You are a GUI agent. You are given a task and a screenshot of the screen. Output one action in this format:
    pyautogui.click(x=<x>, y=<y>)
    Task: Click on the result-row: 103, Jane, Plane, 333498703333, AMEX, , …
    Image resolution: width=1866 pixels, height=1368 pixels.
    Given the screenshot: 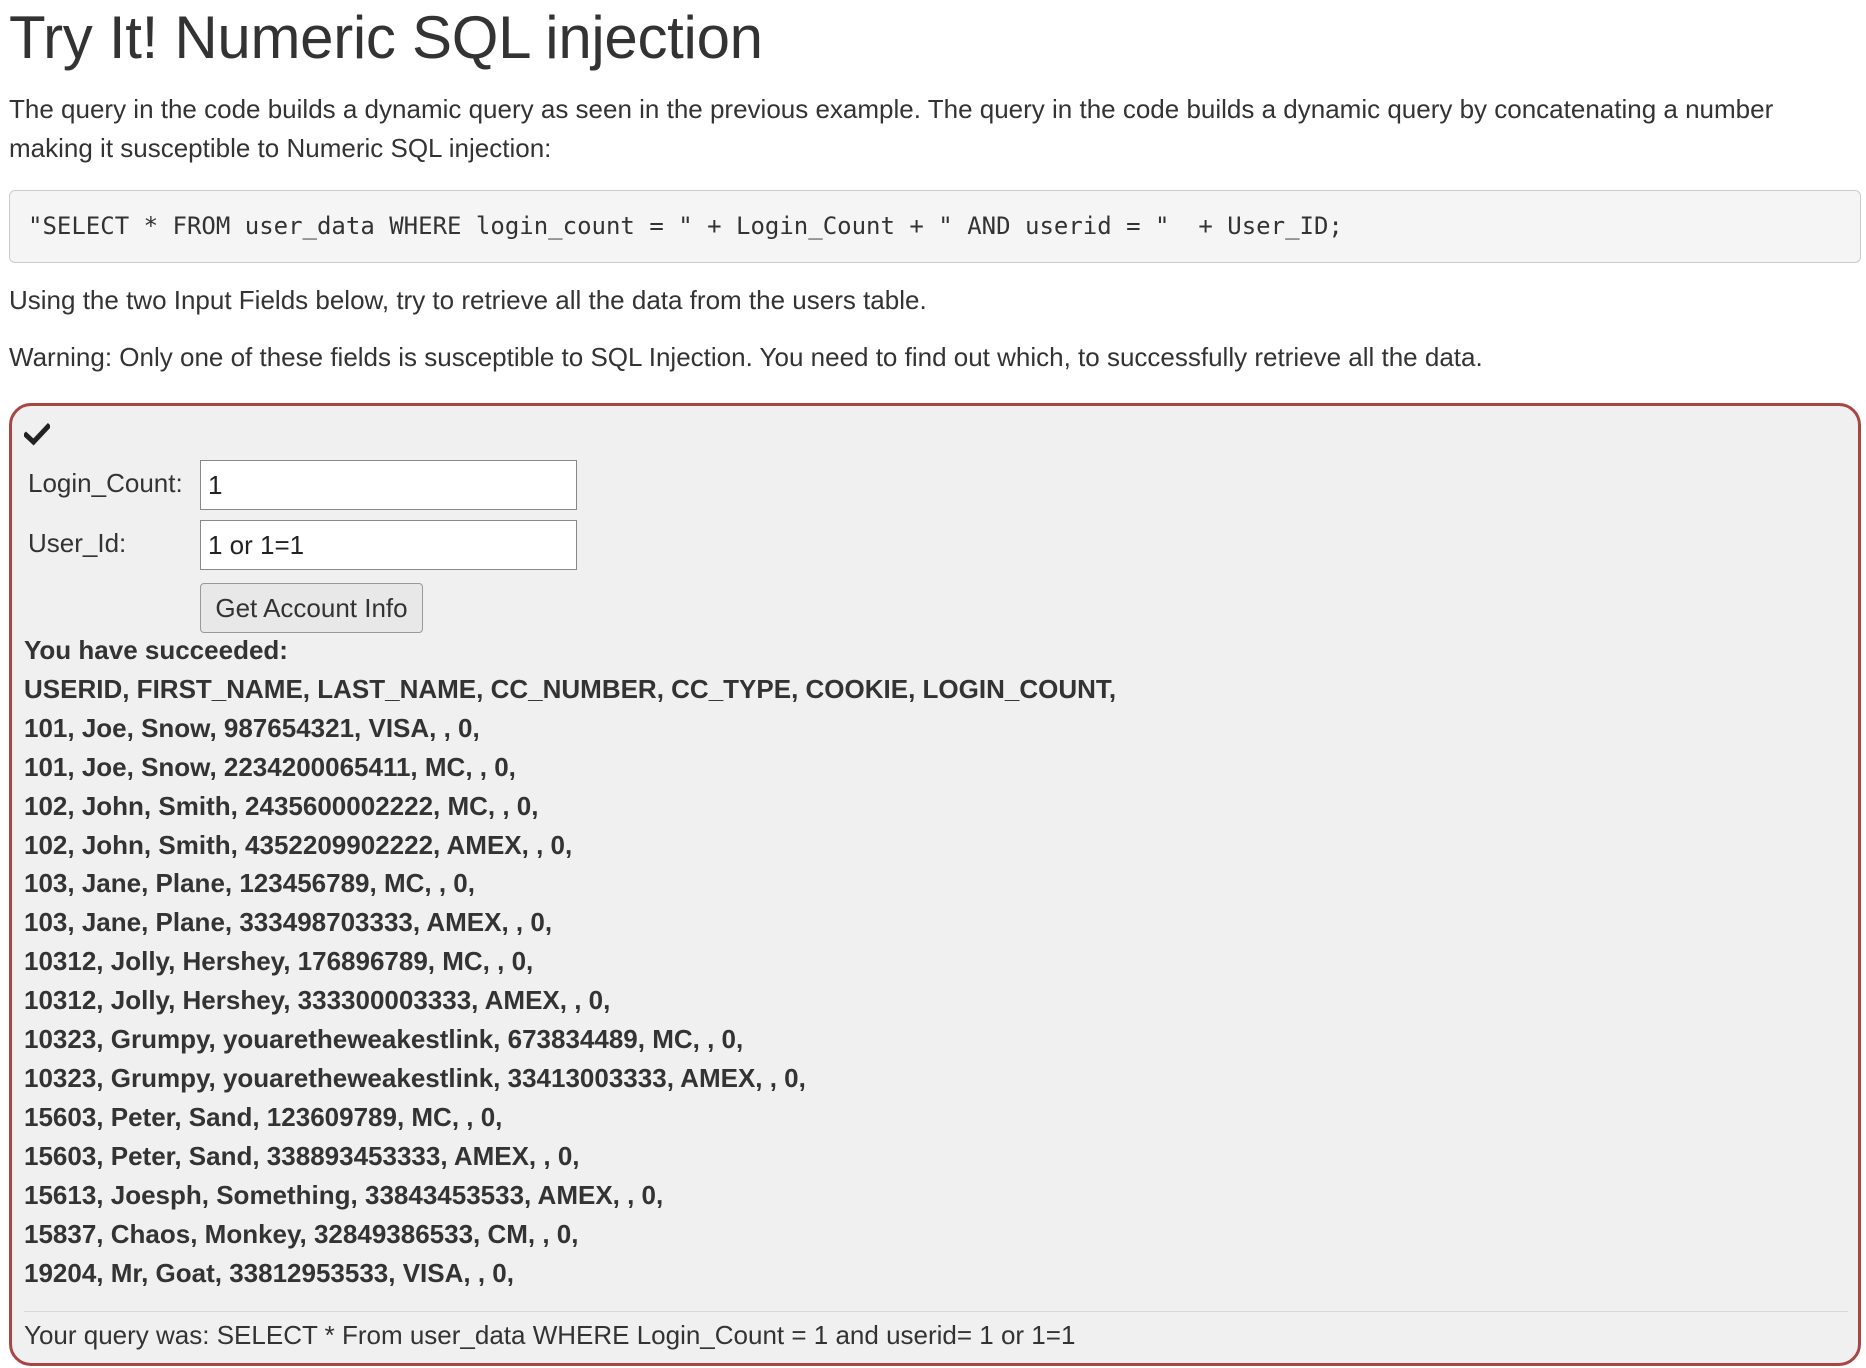 What is the action you would take?
    pyautogui.click(x=288, y=922)
    